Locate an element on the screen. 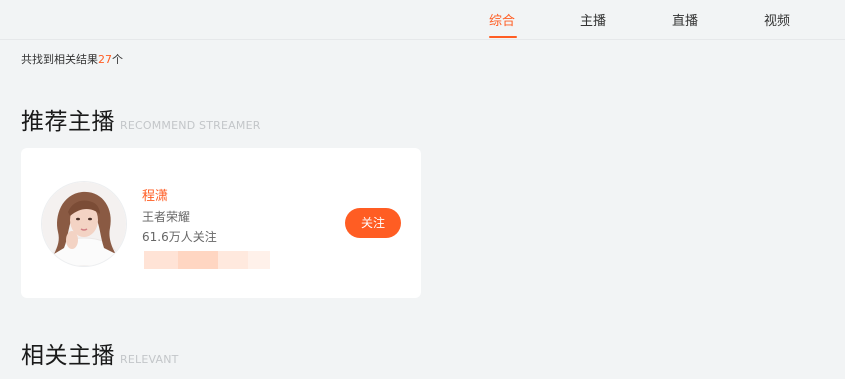  recommend-section-subtitle: RECOMMEND STREAMER is located at coordinates (190, 125).